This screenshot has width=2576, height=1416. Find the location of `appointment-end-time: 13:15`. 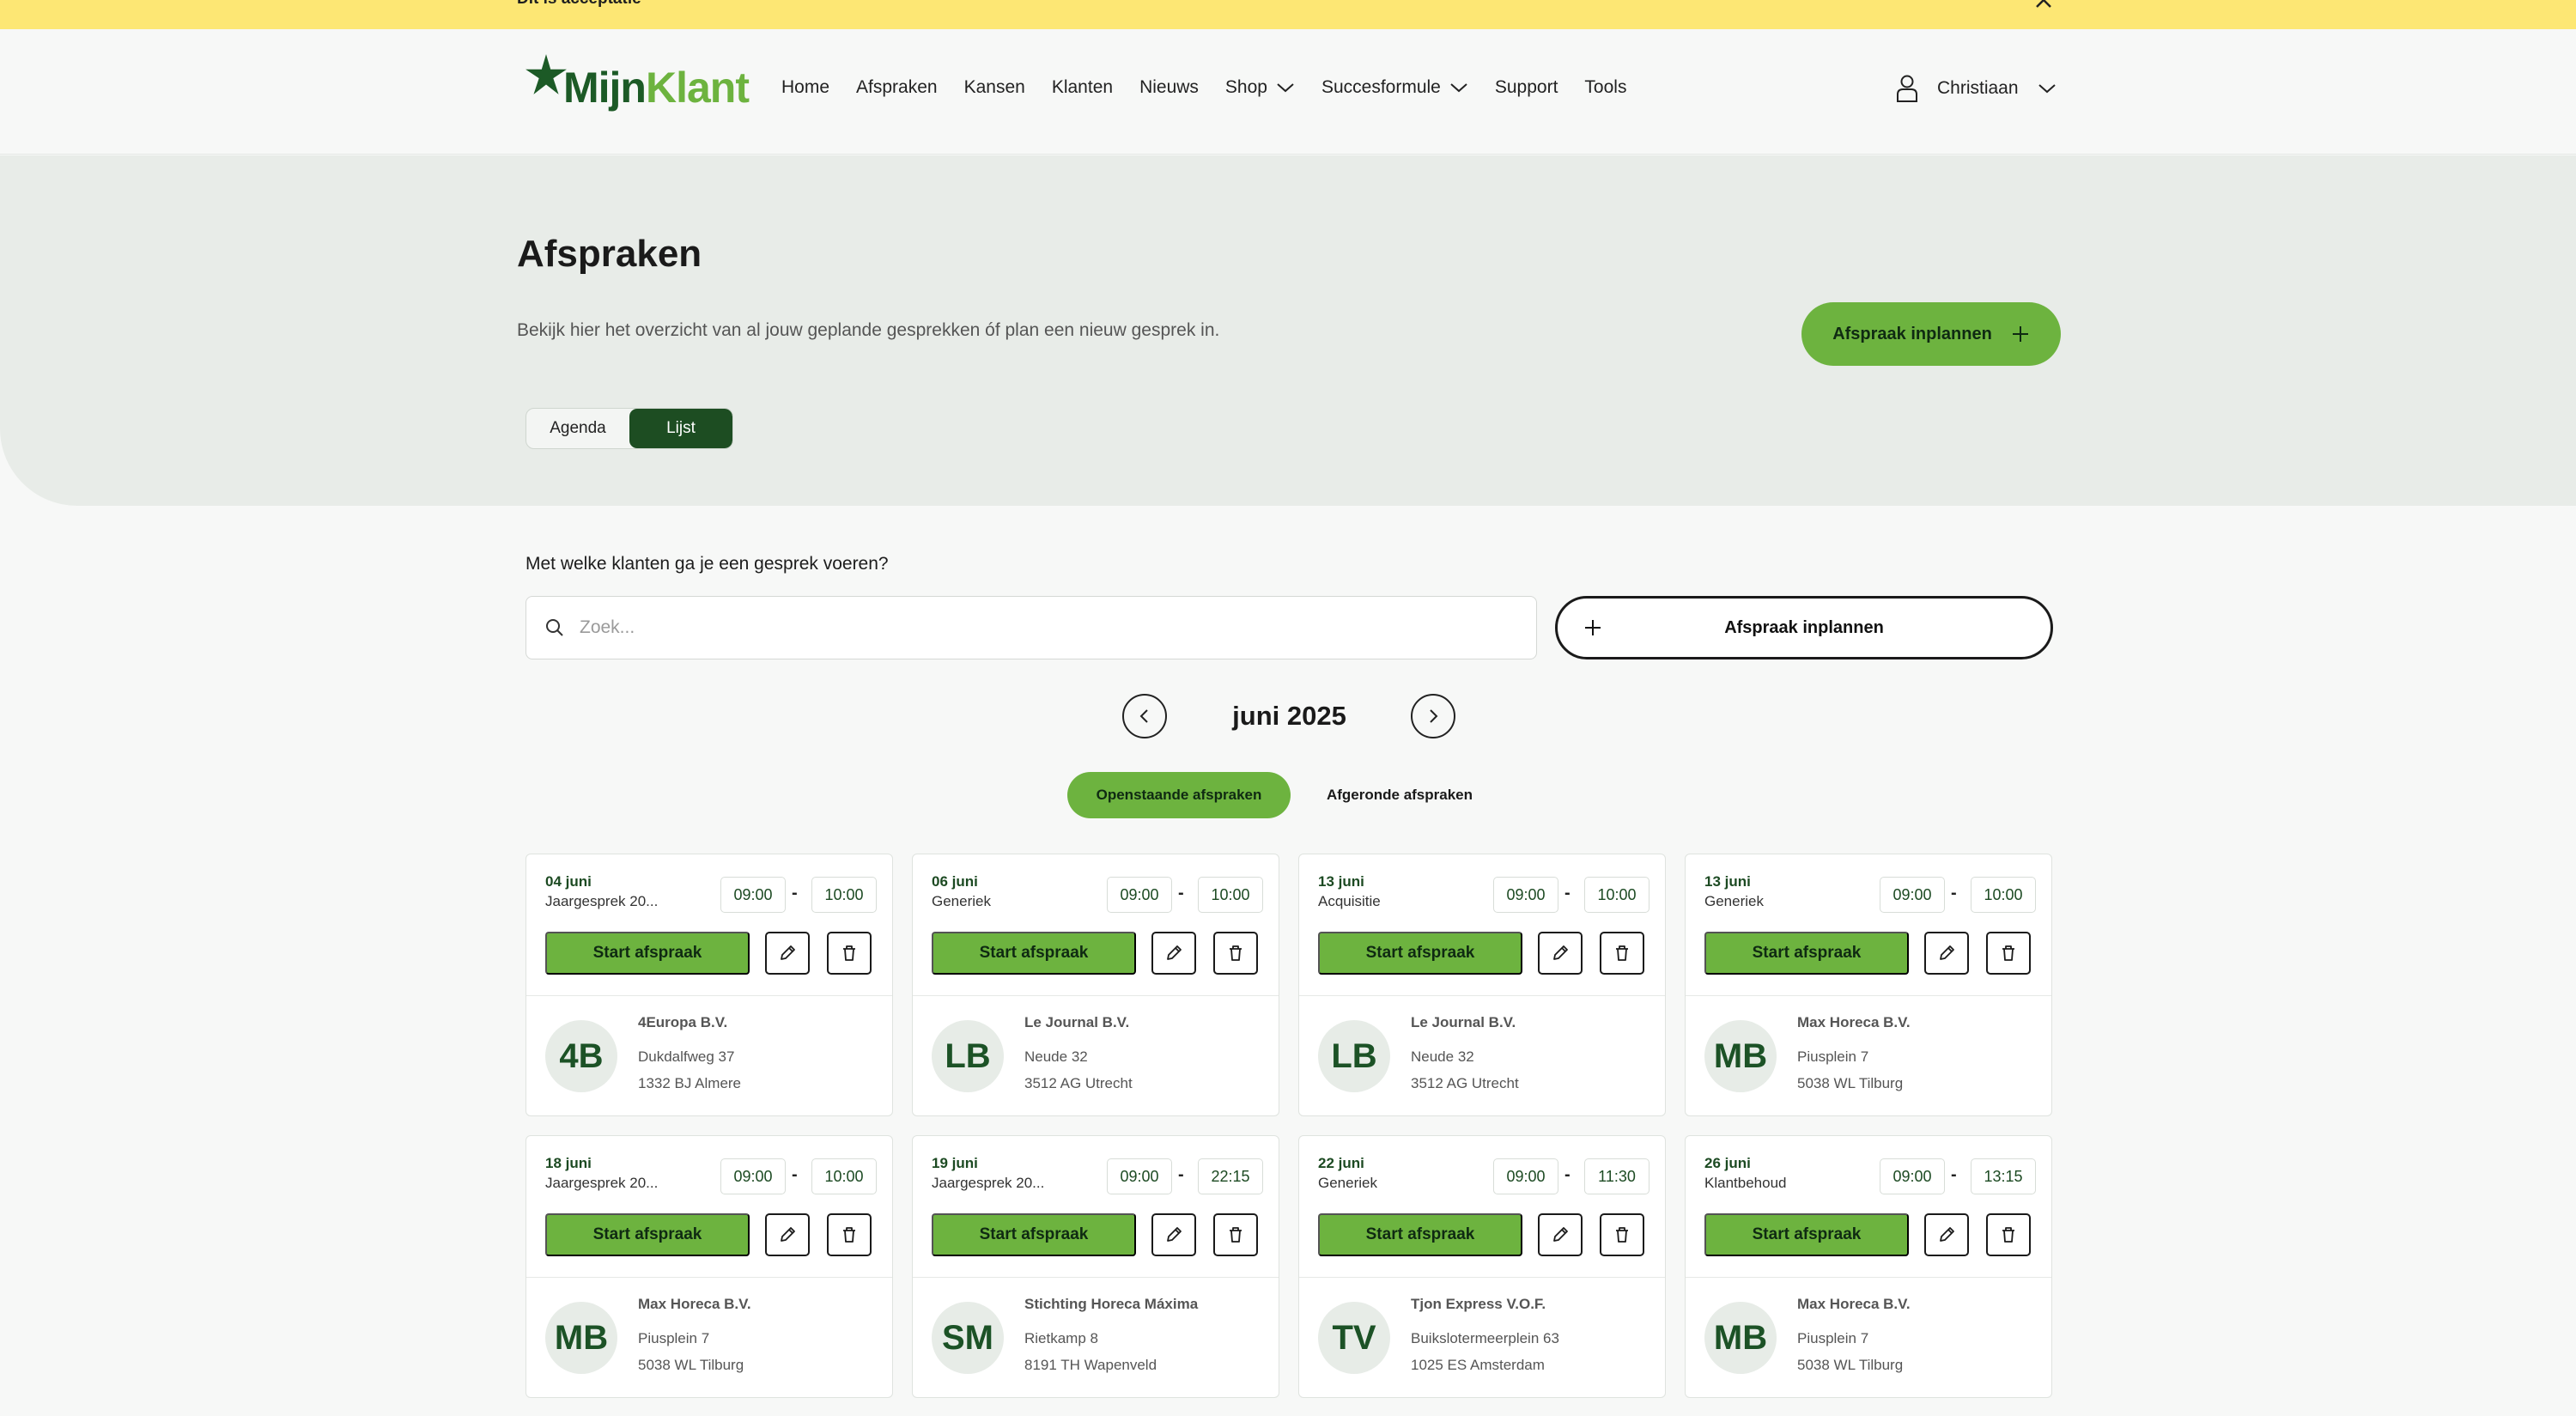

appointment-end-time: 13:15 is located at coordinates (2004, 1176).